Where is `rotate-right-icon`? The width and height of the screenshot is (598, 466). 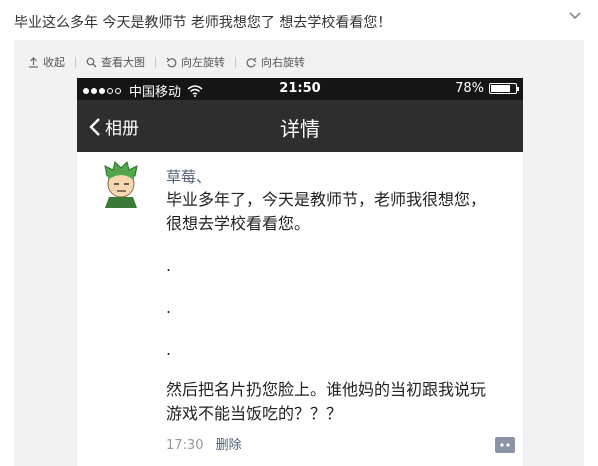
rotate-right-icon is located at coordinates (251, 62).